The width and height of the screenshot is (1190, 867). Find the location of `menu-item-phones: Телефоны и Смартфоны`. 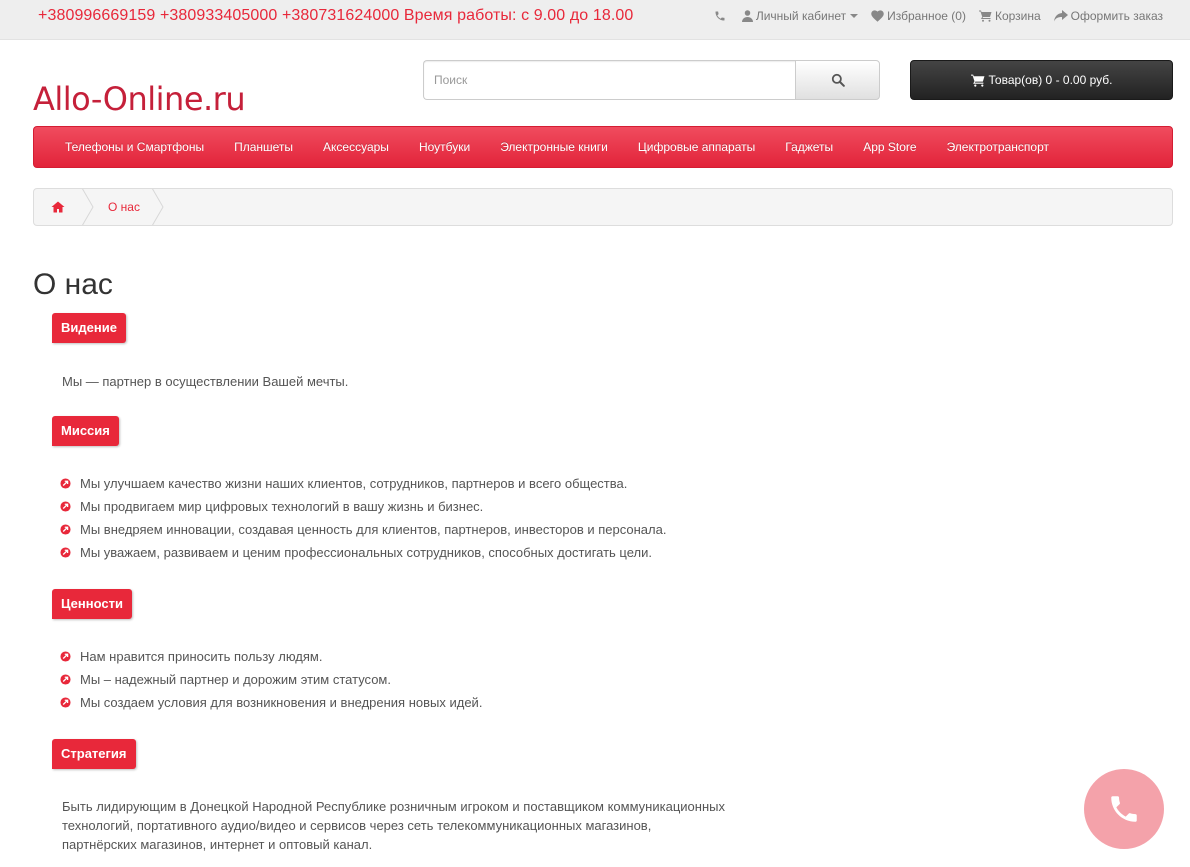

menu-item-phones: Телефоны и Смартфоны is located at coordinates (134, 147).